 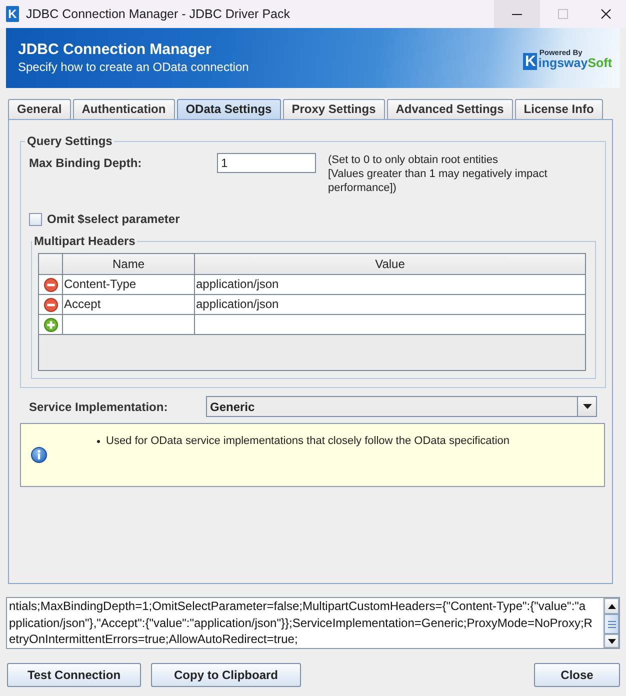 I want to click on maximize-icon, so click(x=563, y=14).